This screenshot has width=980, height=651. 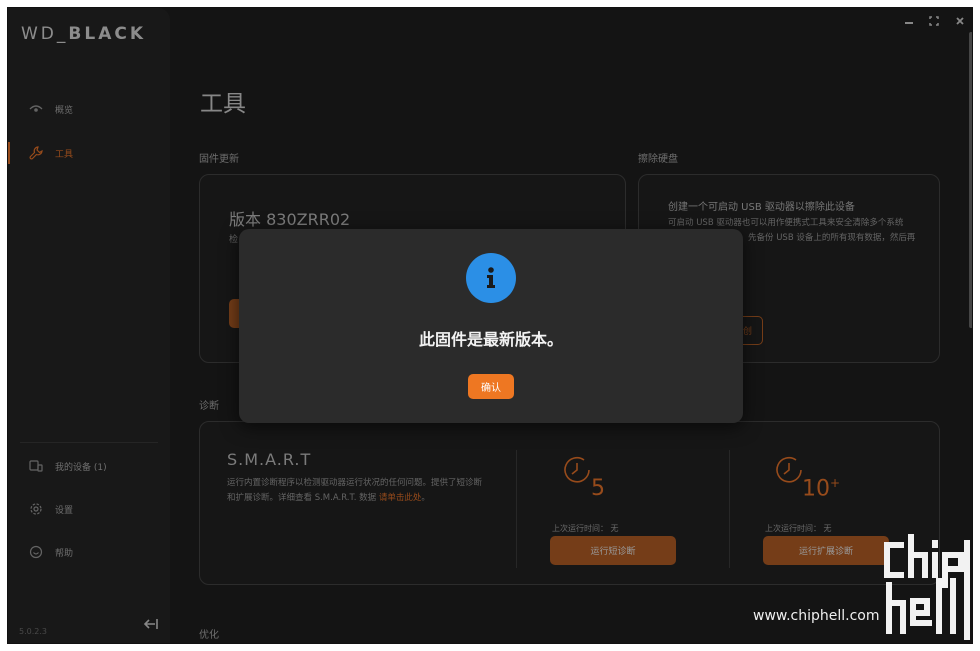 I want to click on confirm-button: 确认, so click(x=491, y=386).